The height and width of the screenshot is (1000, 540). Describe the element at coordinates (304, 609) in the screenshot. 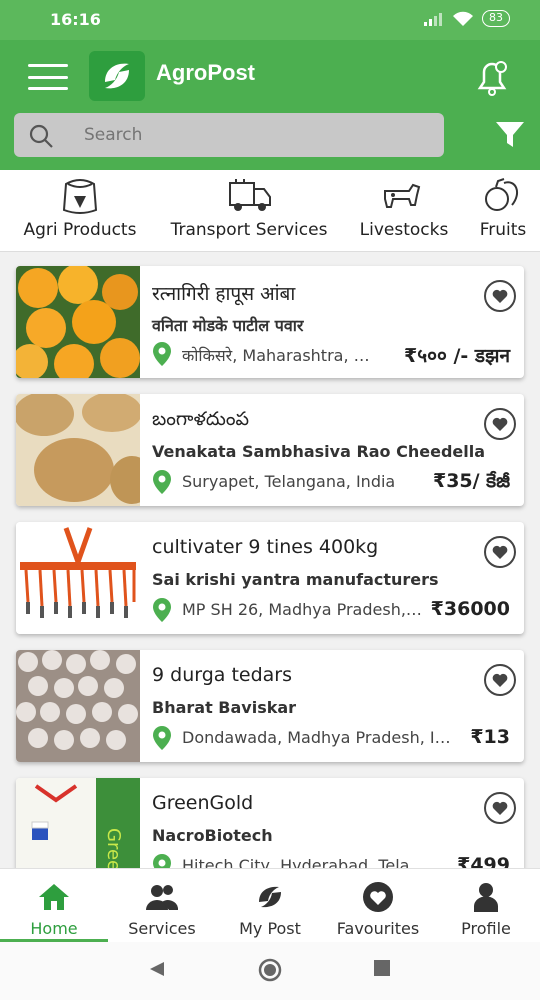

I see `listing-location: MP SH 26, Madhya Pradesh, India` at that location.